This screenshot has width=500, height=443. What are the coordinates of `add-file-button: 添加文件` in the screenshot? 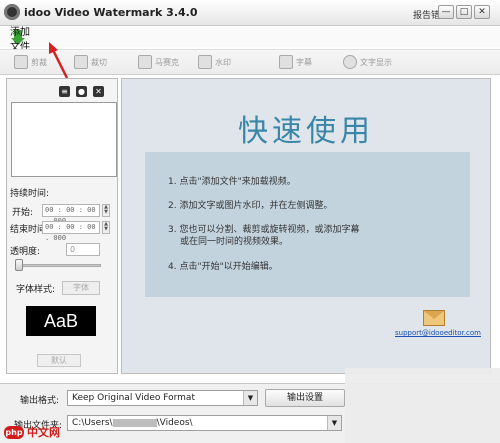 It's located at (18, 40).